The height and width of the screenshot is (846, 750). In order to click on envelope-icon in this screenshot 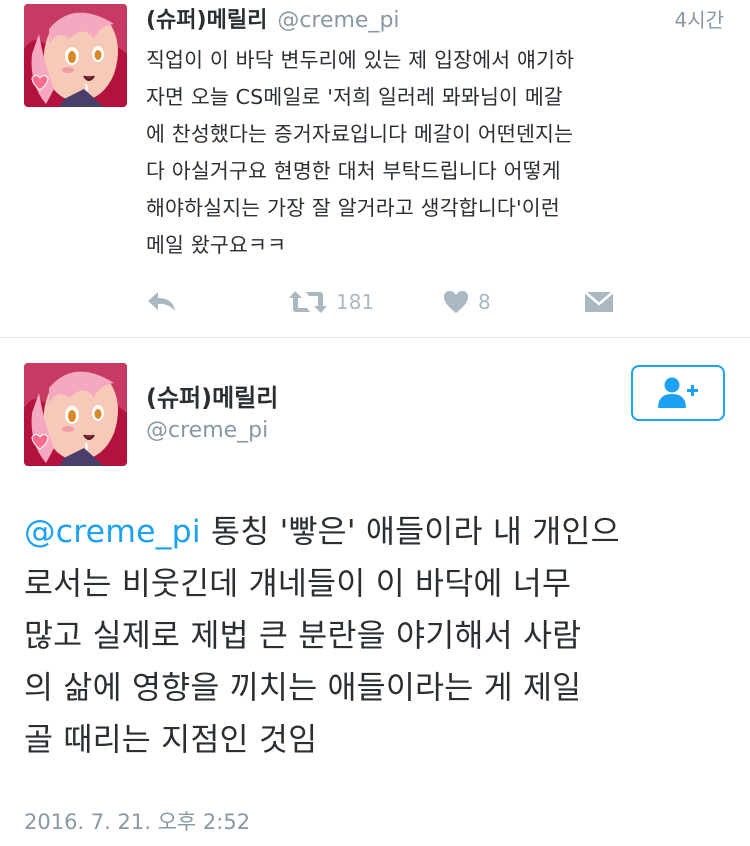, I will do `click(599, 301)`.